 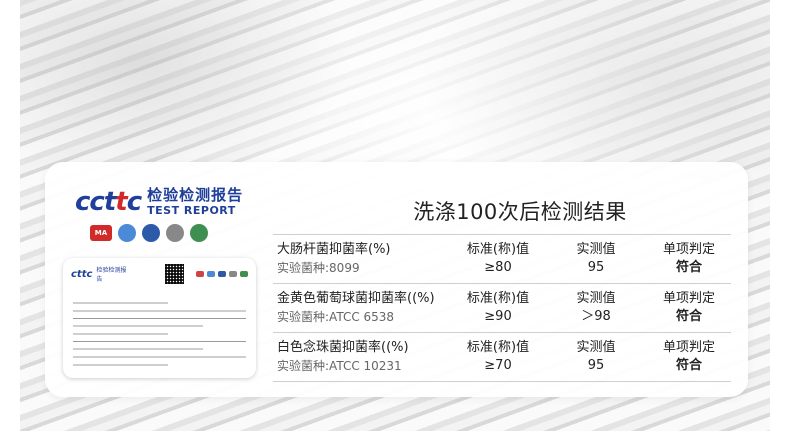 What do you see at coordinates (175, 233) in the screenshot?
I see `testing-badge-icon` at bounding box center [175, 233].